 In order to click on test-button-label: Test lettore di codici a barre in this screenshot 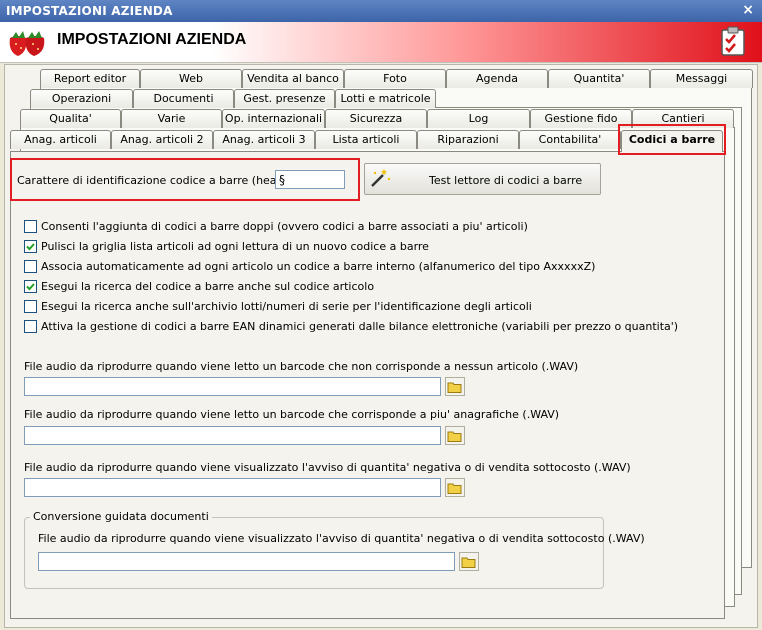, I will do `click(506, 180)`.